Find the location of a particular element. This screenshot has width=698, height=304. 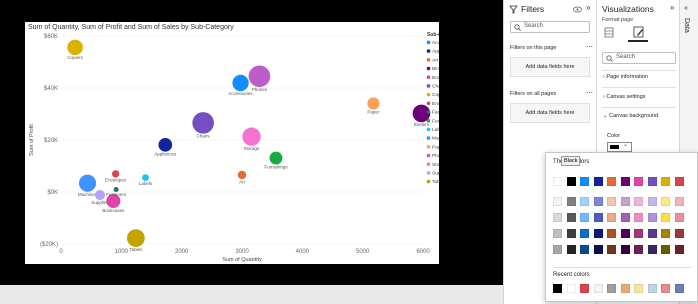

data-label: Art is located at coordinates (242, 181).